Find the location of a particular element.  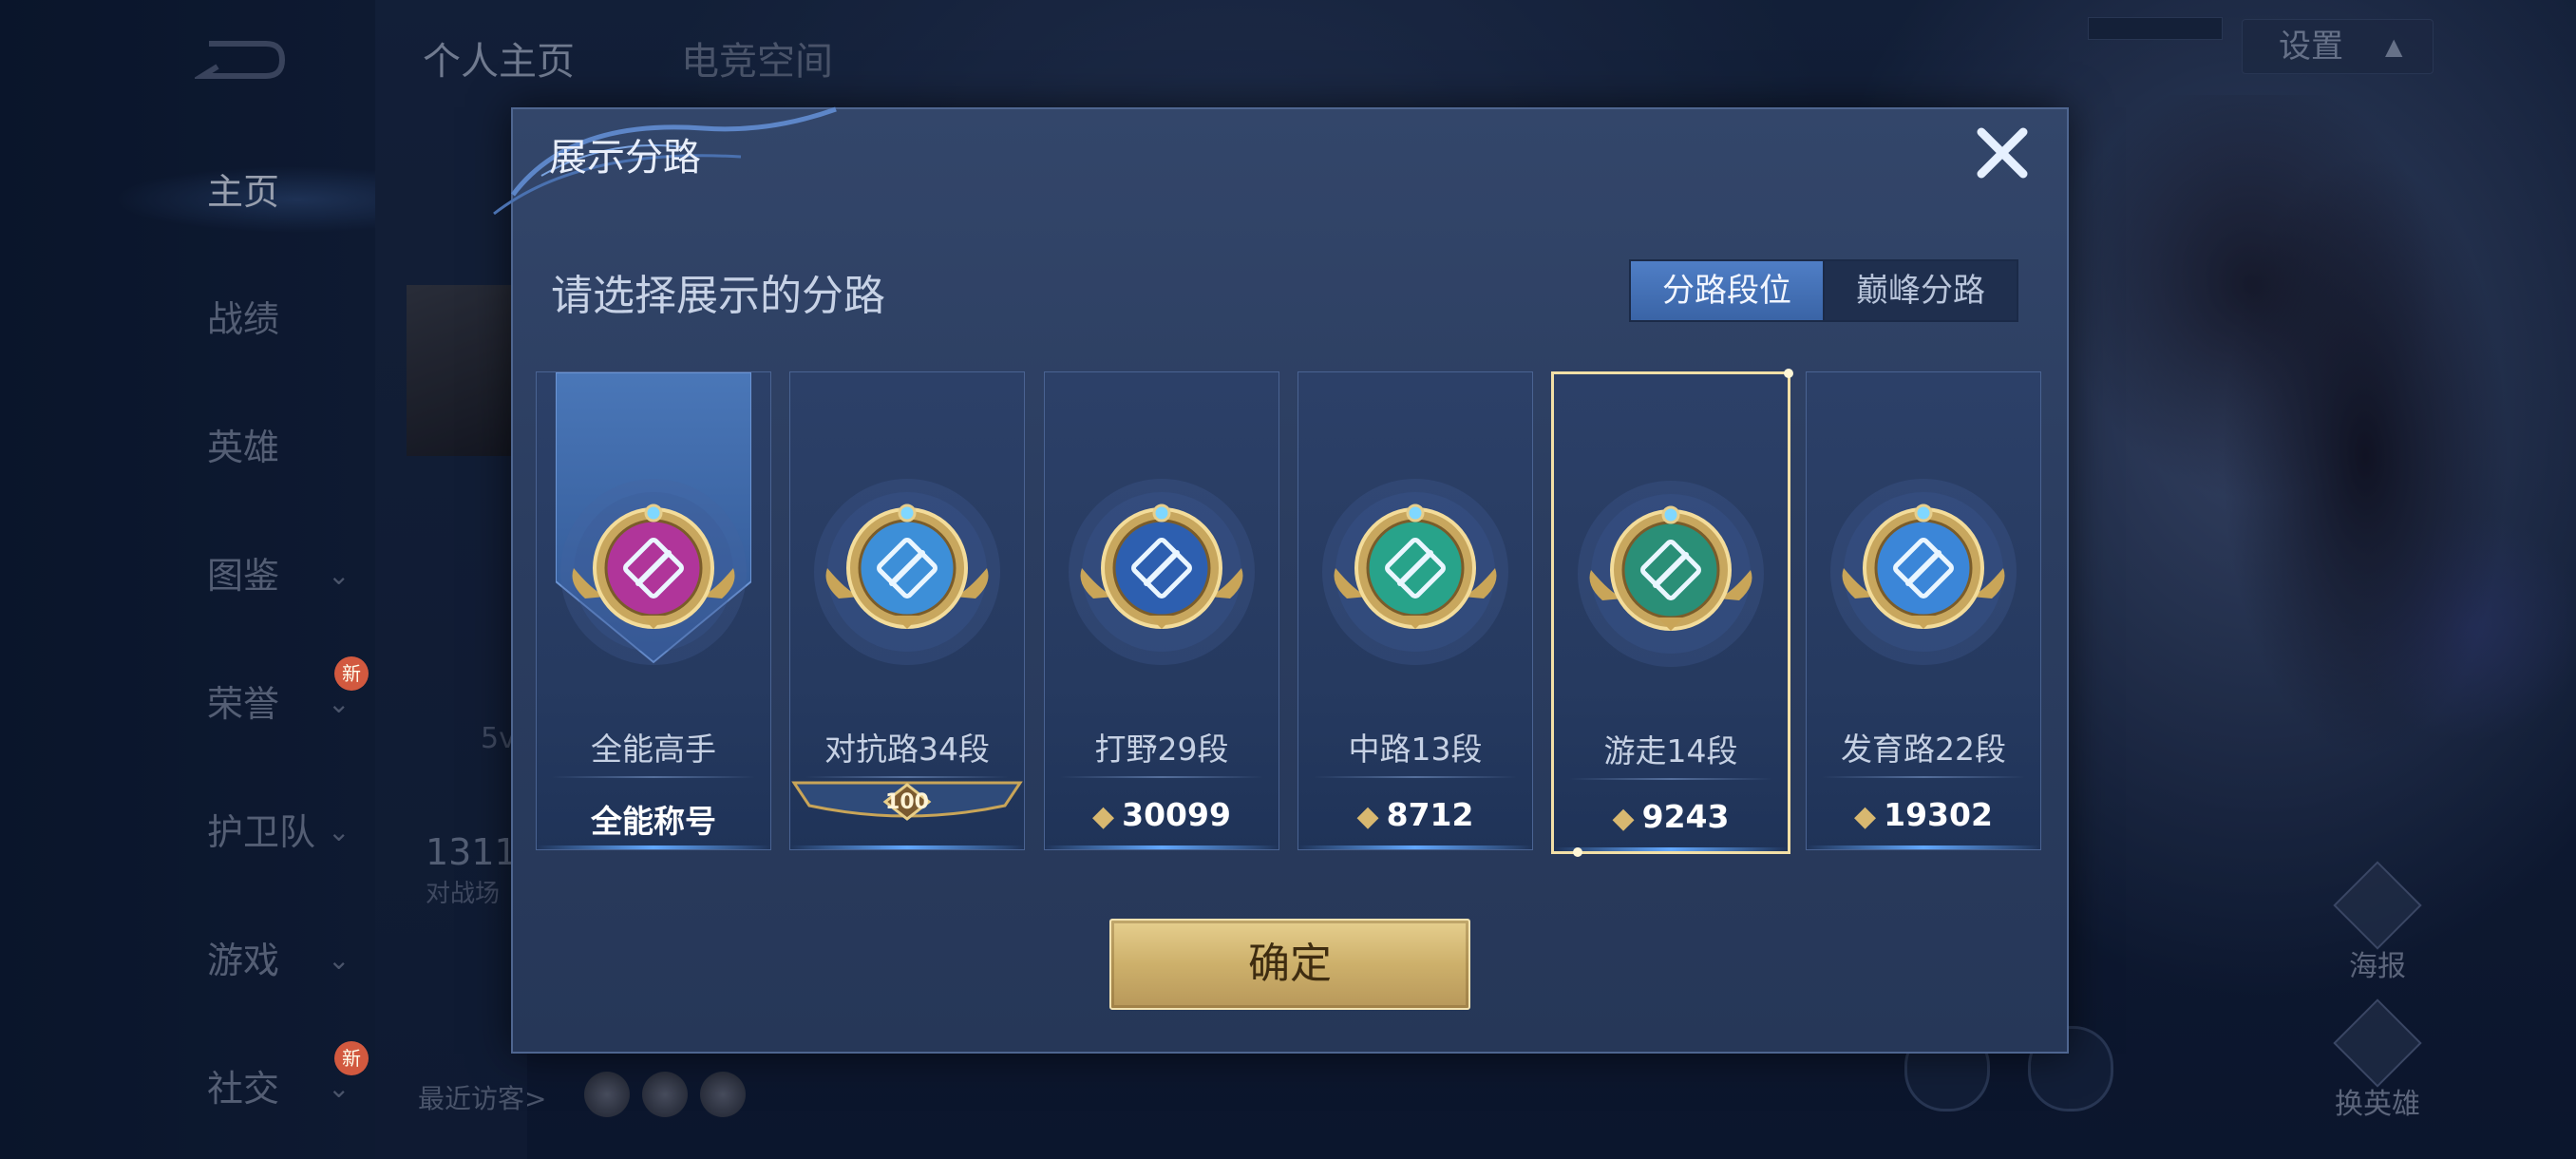

mid-lane-emblem-icon is located at coordinates (1415, 572).